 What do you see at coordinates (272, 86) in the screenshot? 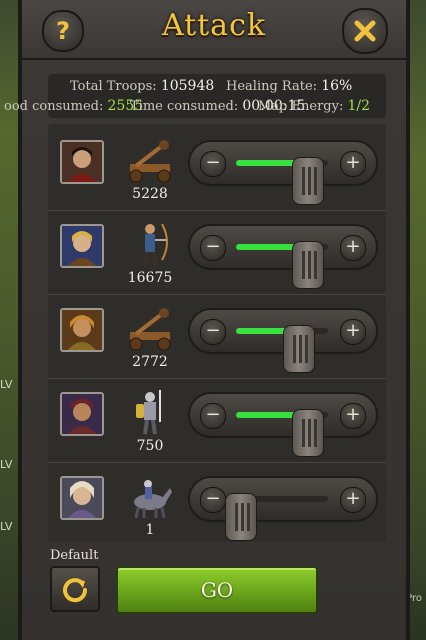
I see `healing-rate-label: Healing Rate:` at bounding box center [272, 86].